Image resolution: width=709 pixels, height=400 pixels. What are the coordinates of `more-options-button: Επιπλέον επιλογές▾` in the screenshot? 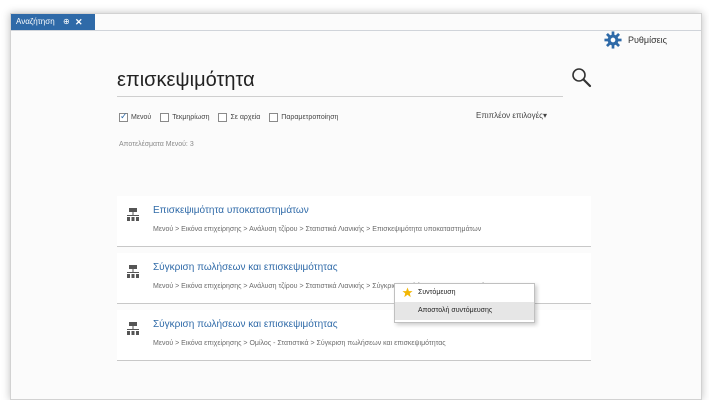 It's located at (511, 115).